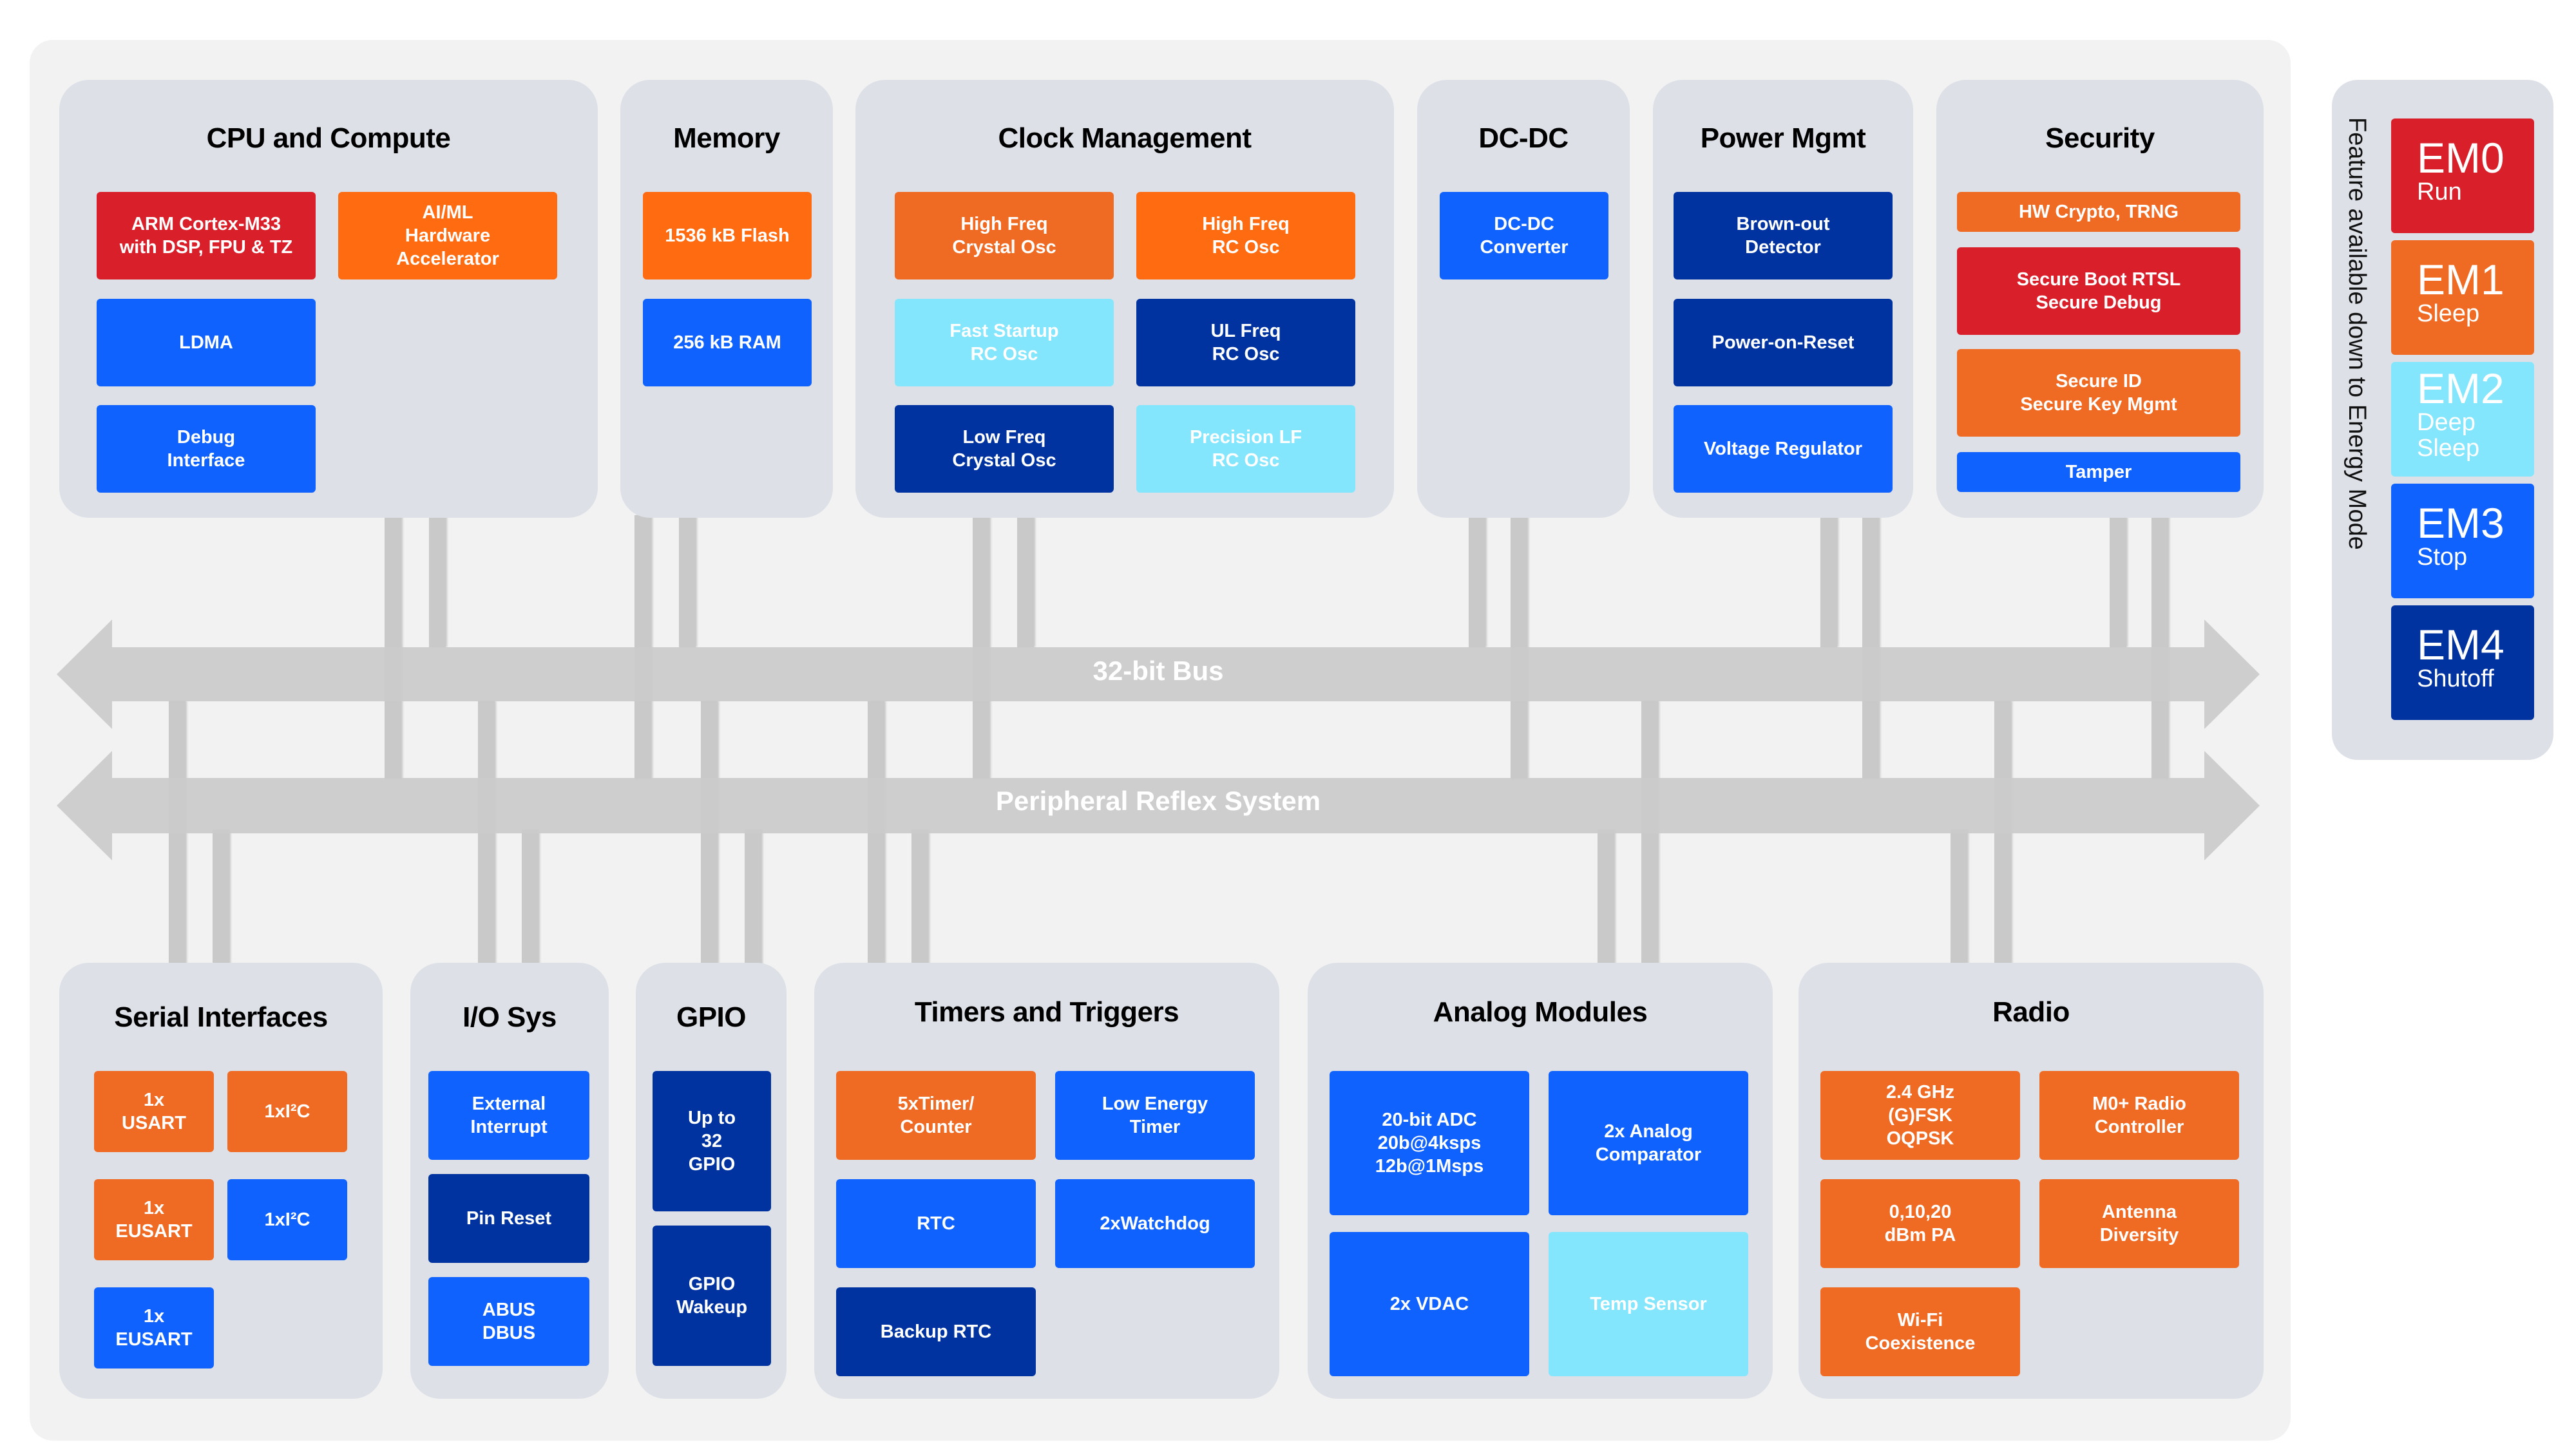 The width and height of the screenshot is (2576, 1449). I want to click on block-i2c-0: 1xI²C, so click(287, 1111).